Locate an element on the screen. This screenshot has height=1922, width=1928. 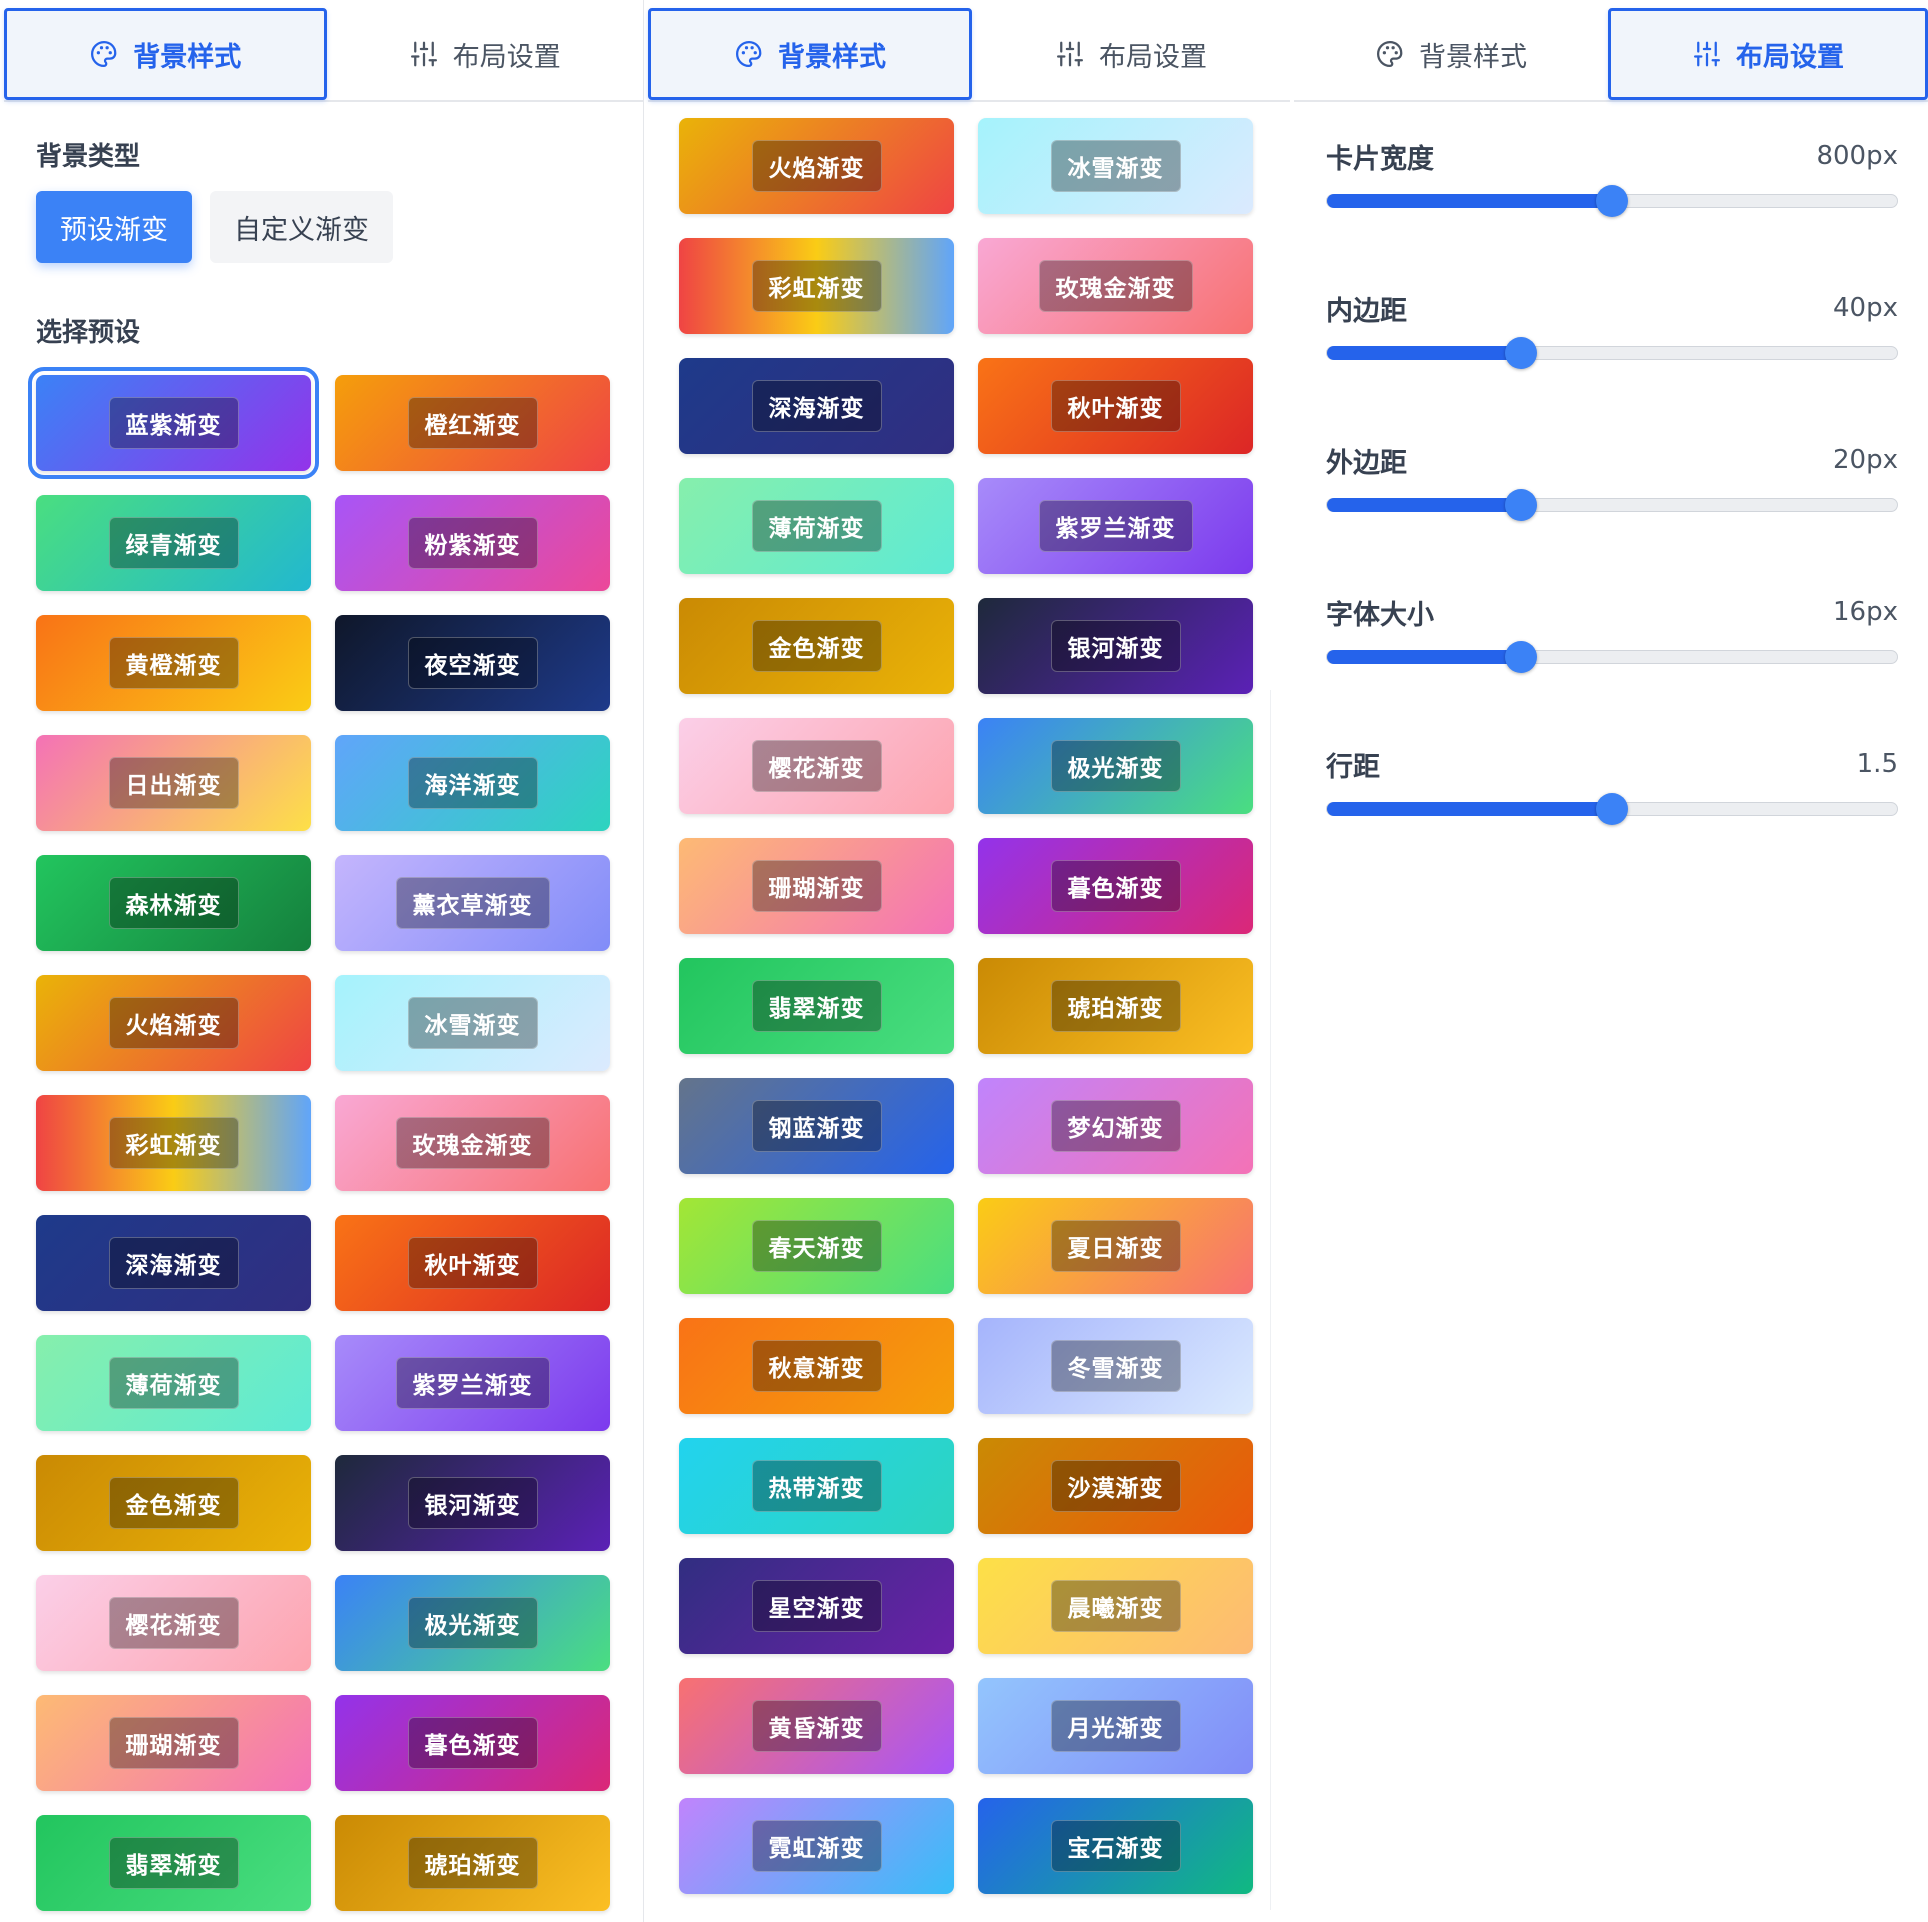
background-type-label: 背景类型 is located at coordinates (88, 157).